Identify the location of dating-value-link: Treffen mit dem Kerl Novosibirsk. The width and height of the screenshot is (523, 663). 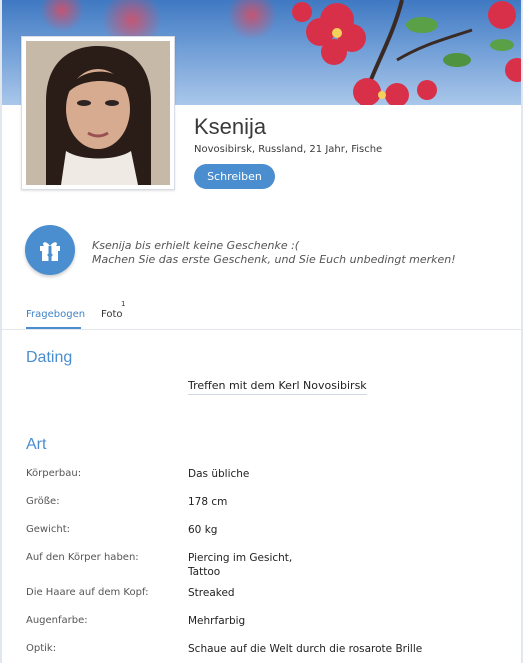
(277, 387).